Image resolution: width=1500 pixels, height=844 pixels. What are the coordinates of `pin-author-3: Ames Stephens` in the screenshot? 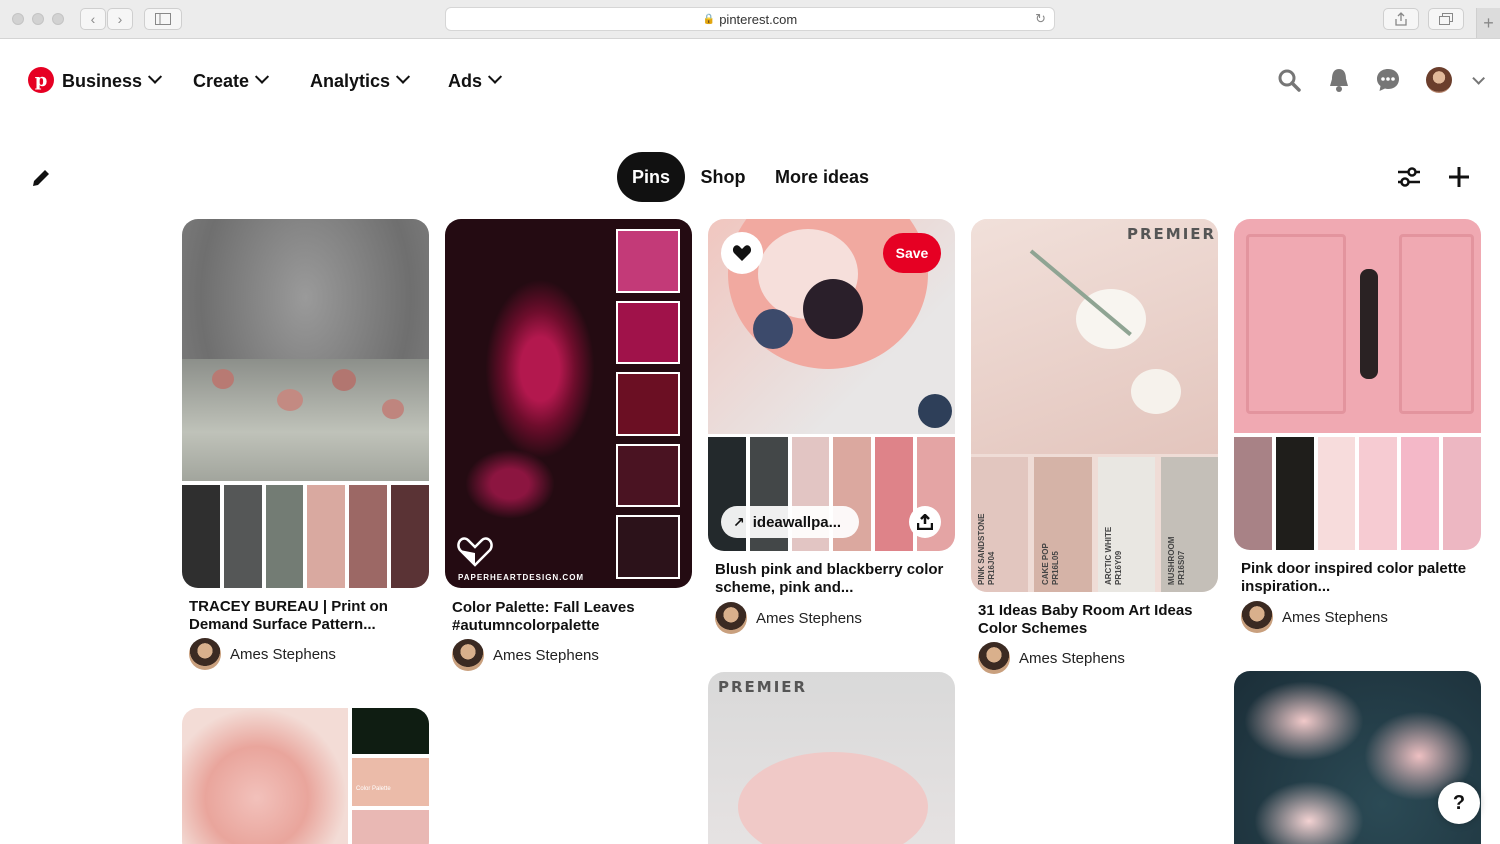 It's located at (788, 618).